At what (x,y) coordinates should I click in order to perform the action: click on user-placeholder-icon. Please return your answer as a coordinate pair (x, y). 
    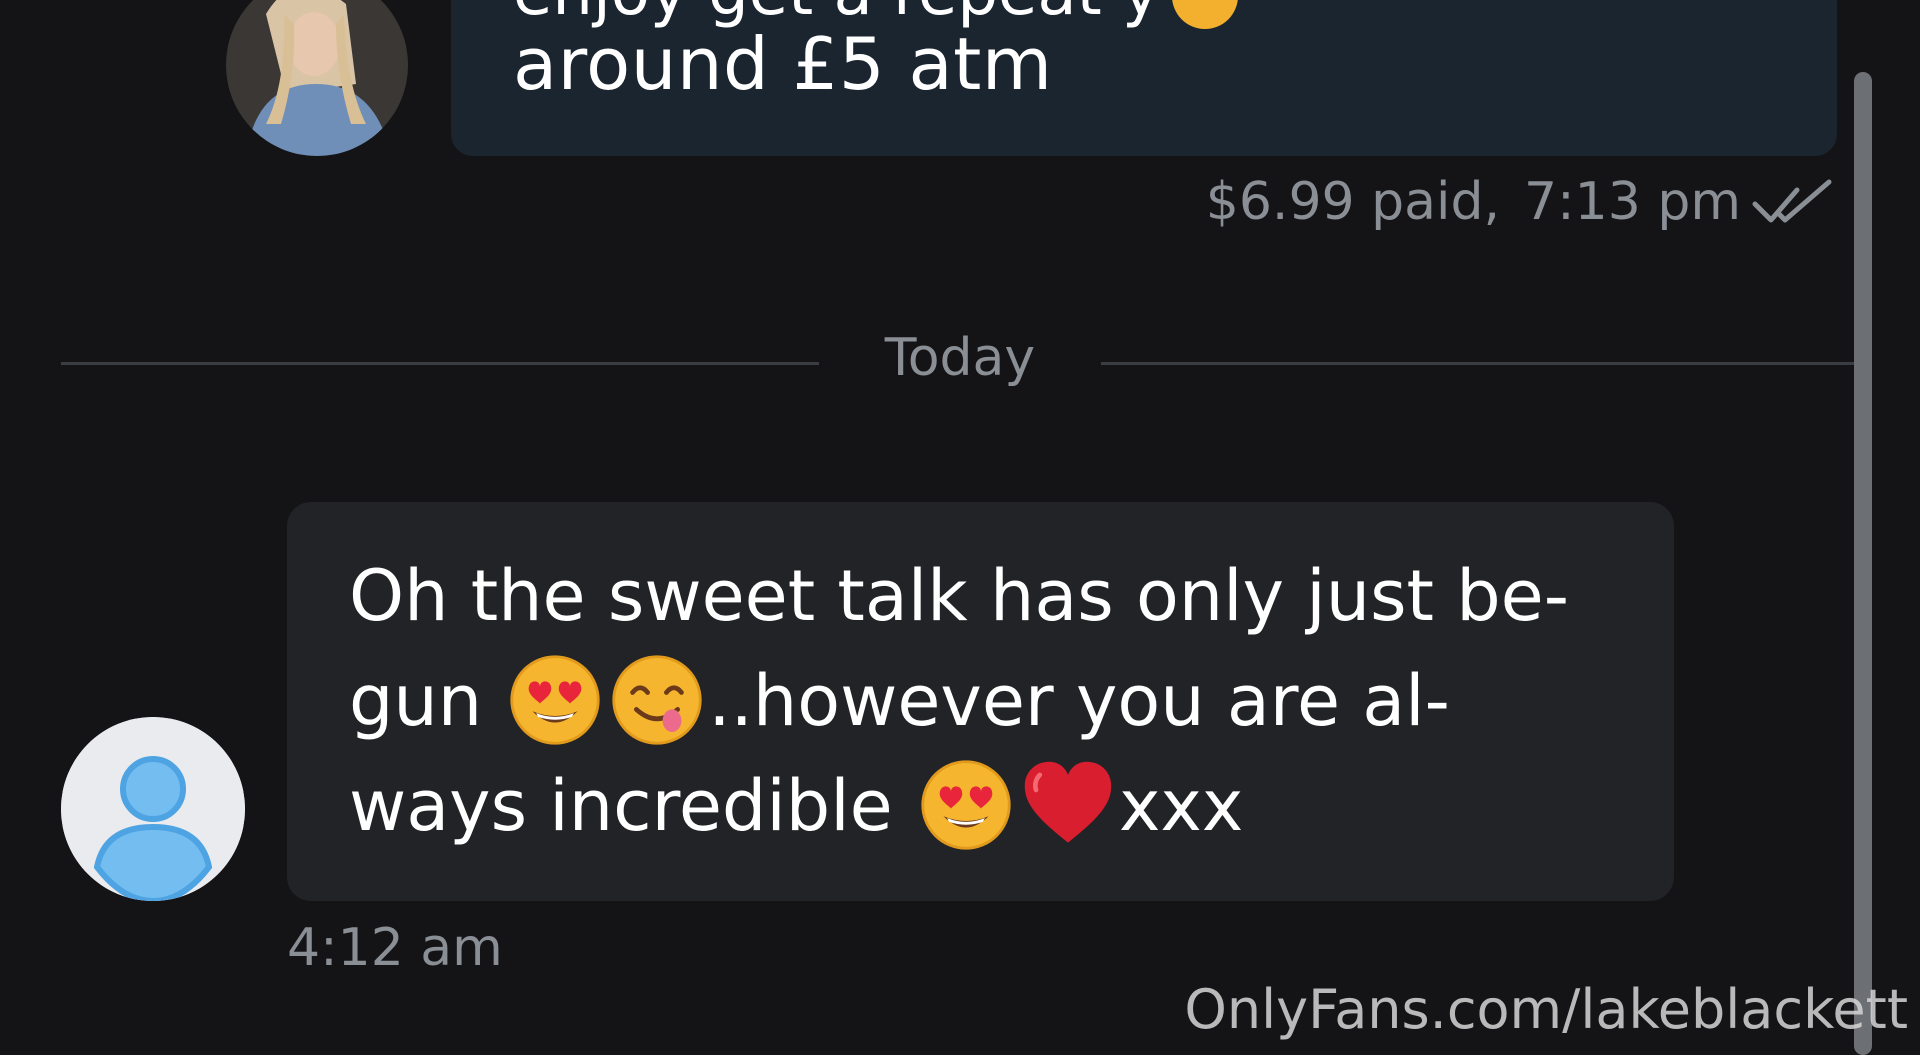
    Looking at the image, I should click on (153, 809).